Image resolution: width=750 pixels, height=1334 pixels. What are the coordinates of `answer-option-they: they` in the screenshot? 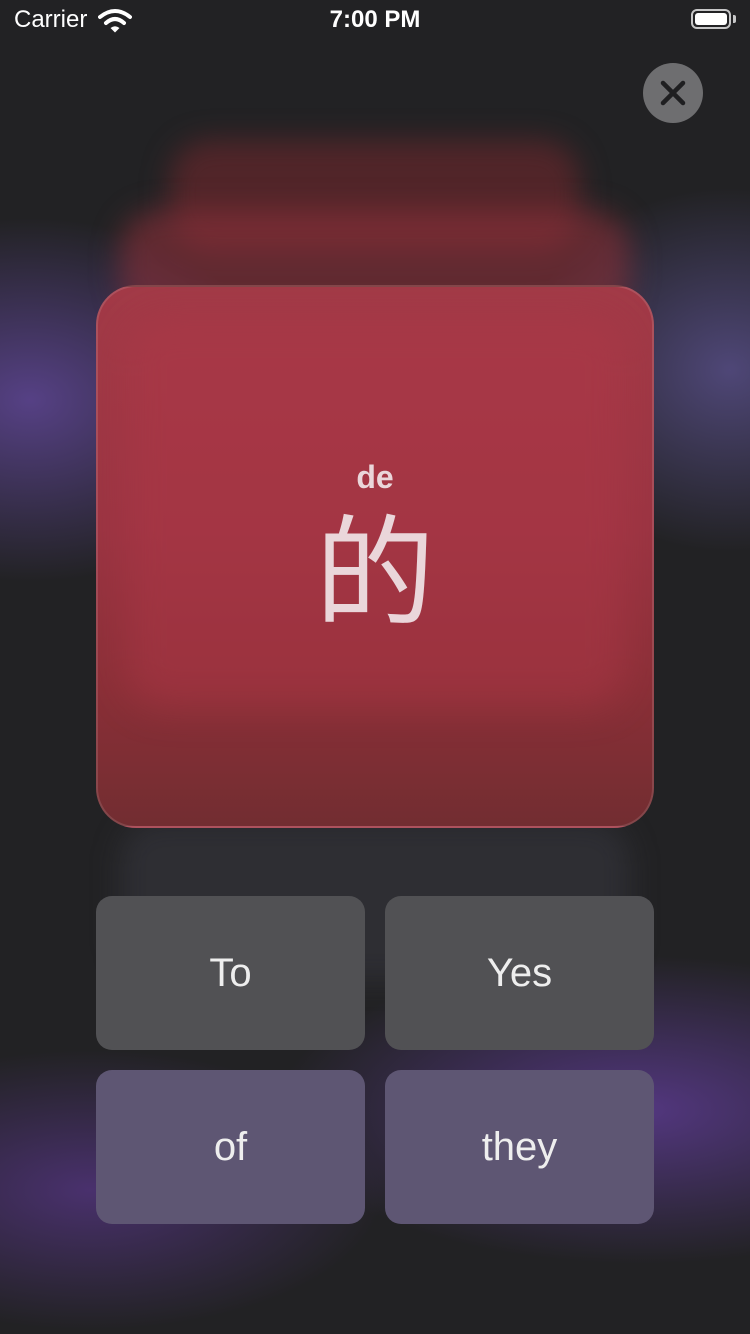 It's located at (519, 1147).